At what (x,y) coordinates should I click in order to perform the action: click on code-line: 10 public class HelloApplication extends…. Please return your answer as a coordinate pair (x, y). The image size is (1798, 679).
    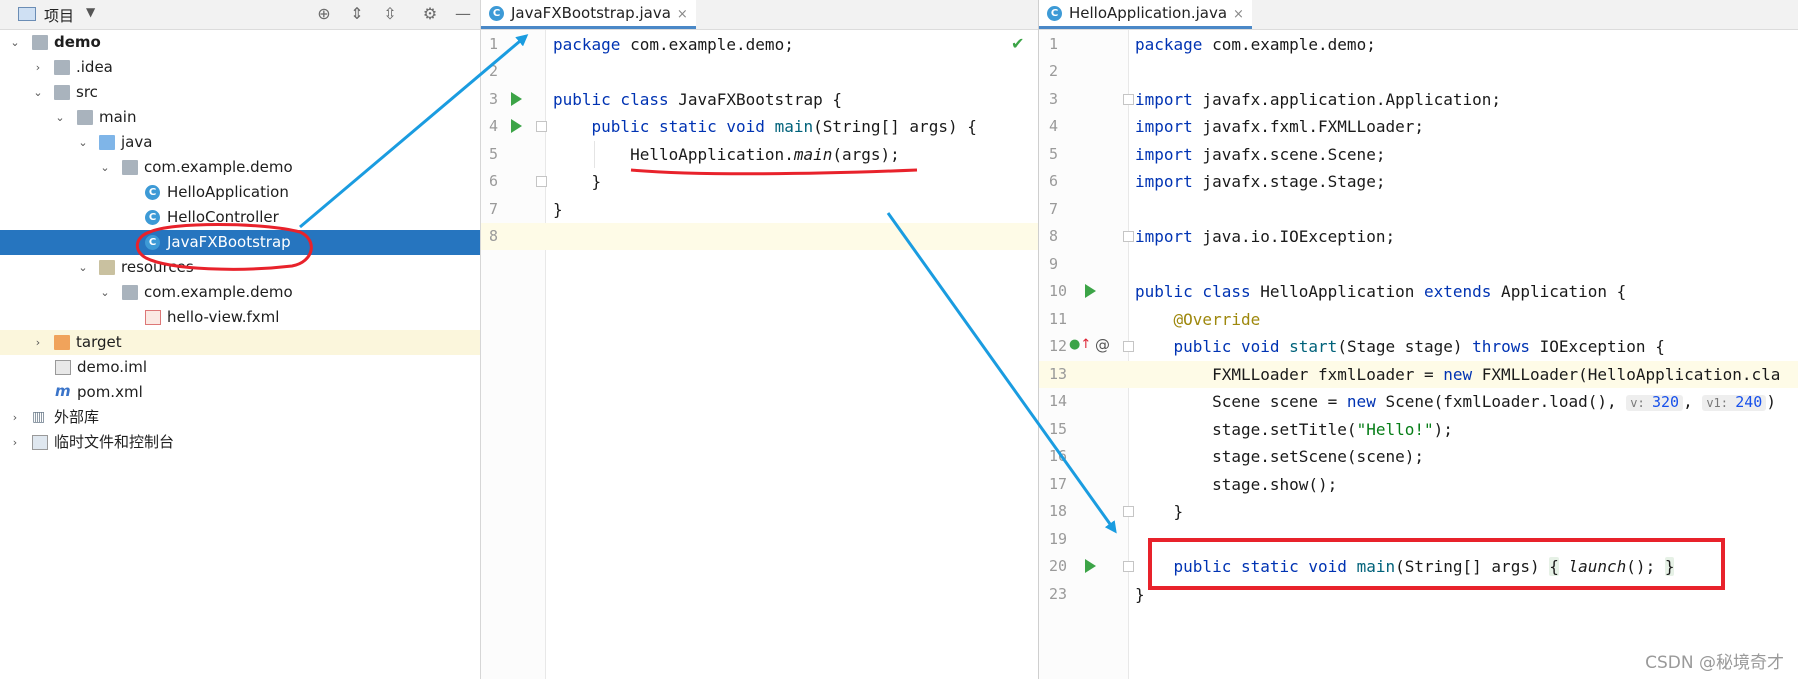
    Looking at the image, I should click on (1418, 291).